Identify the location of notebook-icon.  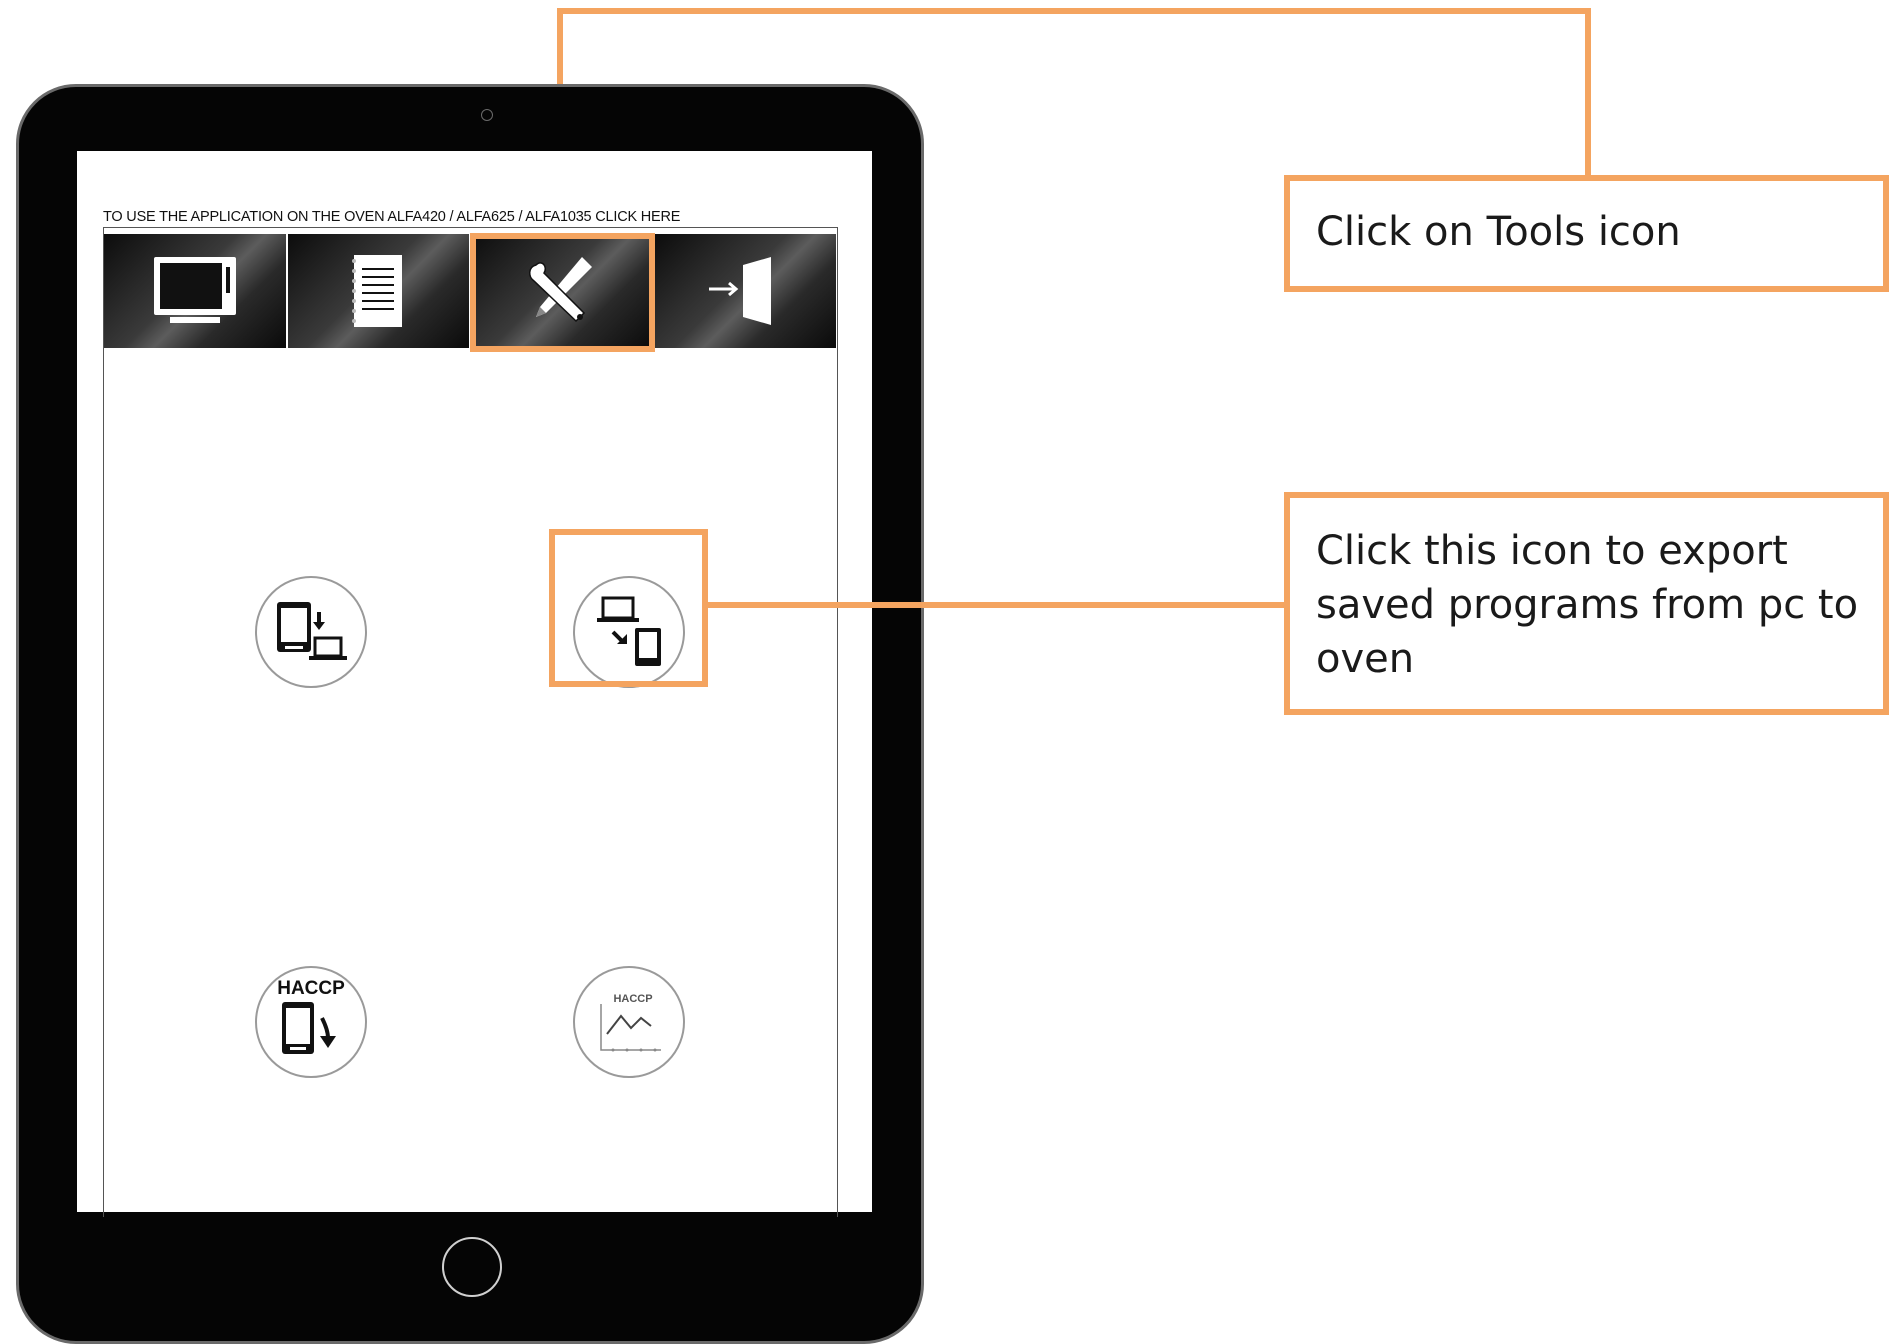
(377, 291).